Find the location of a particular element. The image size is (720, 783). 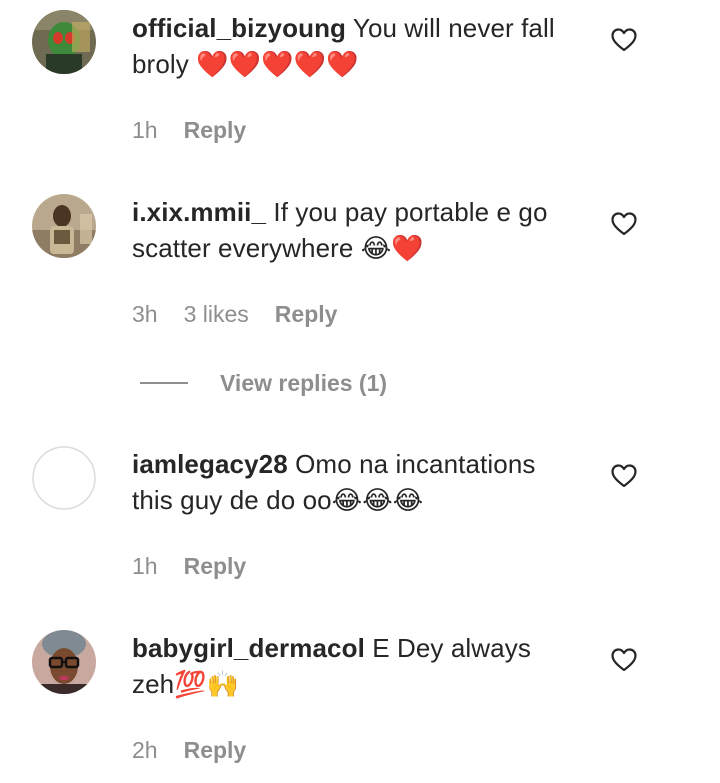

comment-username: official_bizyoung is located at coordinates (239, 28).